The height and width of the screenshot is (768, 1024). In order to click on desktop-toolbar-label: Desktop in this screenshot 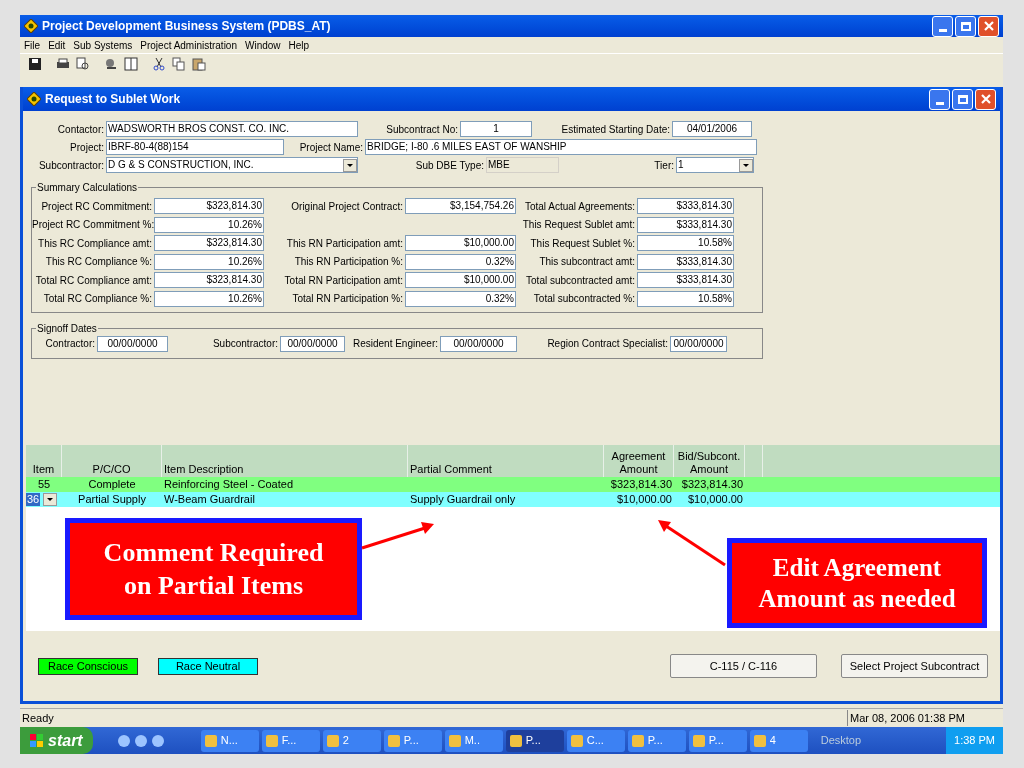, I will do `click(841, 740)`.